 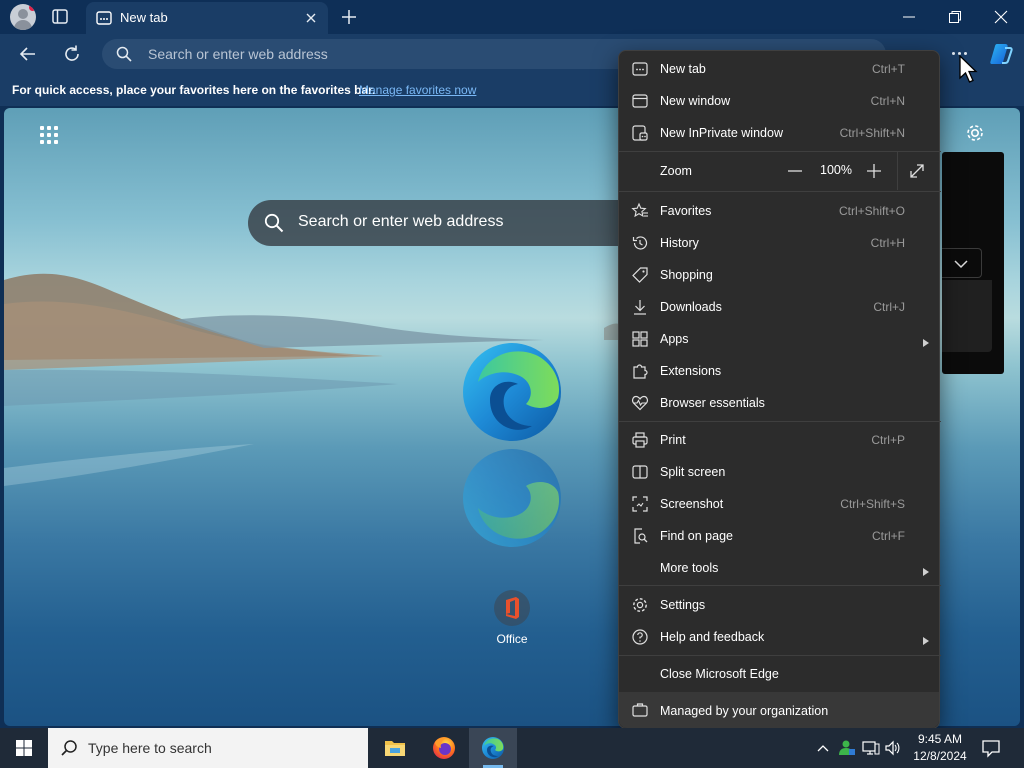 I want to click on new-window-icon, so click(x=640, y=101).